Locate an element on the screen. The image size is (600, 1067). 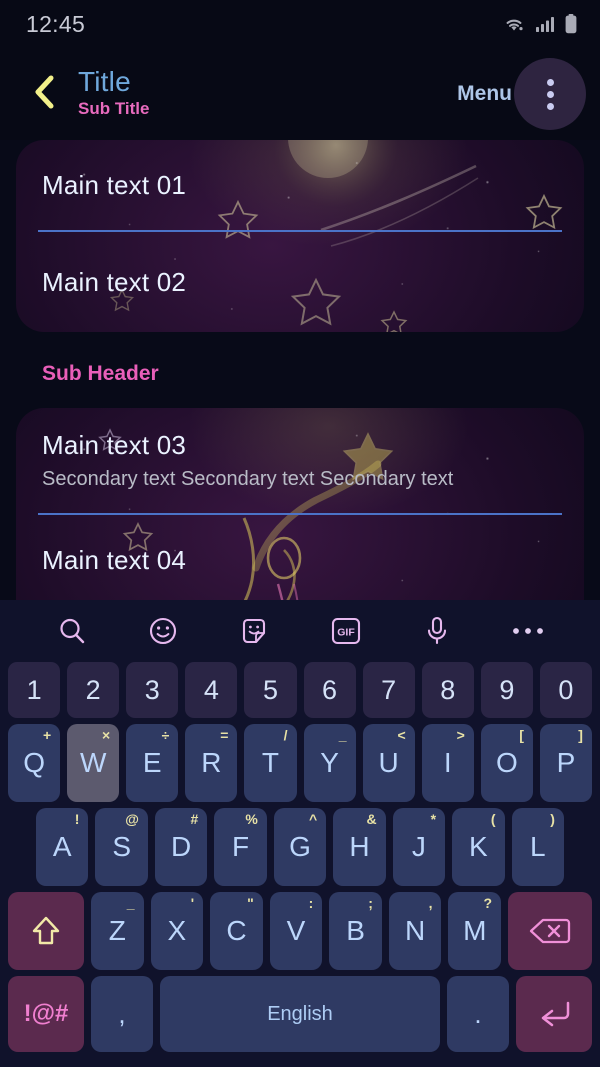
key-r: = R is located at coordinates (211, 763).